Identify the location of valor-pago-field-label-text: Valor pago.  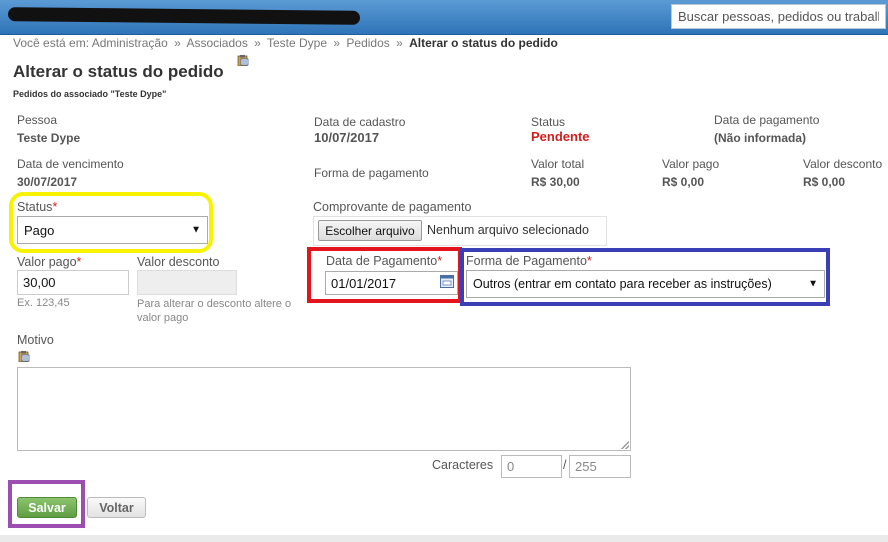
(47, 262).